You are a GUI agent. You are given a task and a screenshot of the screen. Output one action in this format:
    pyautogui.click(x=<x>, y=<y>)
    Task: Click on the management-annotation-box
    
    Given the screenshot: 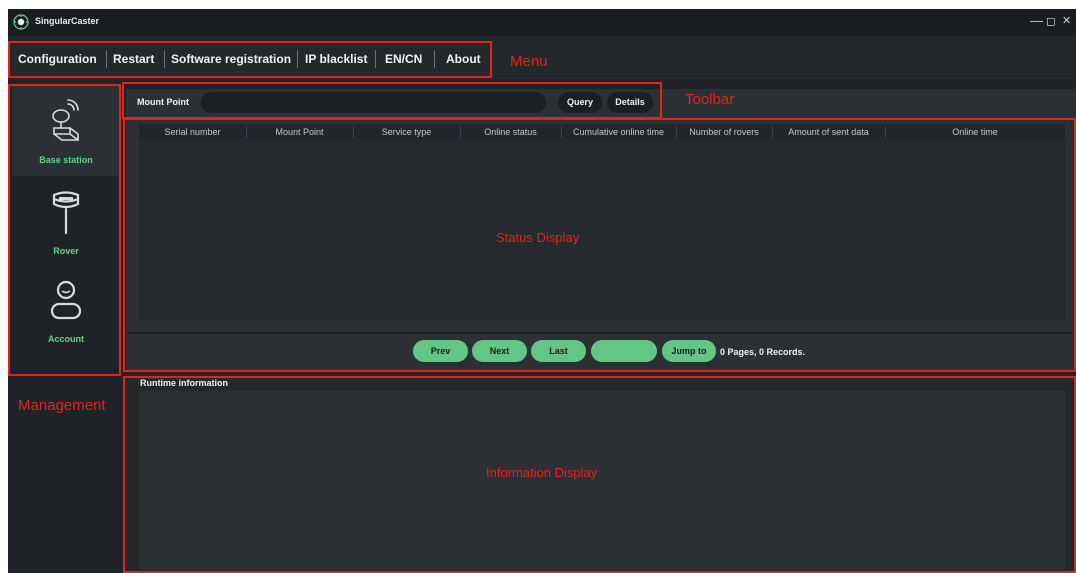 What is the action you would take?
    pyautogui.click(x=64, y=230)
    